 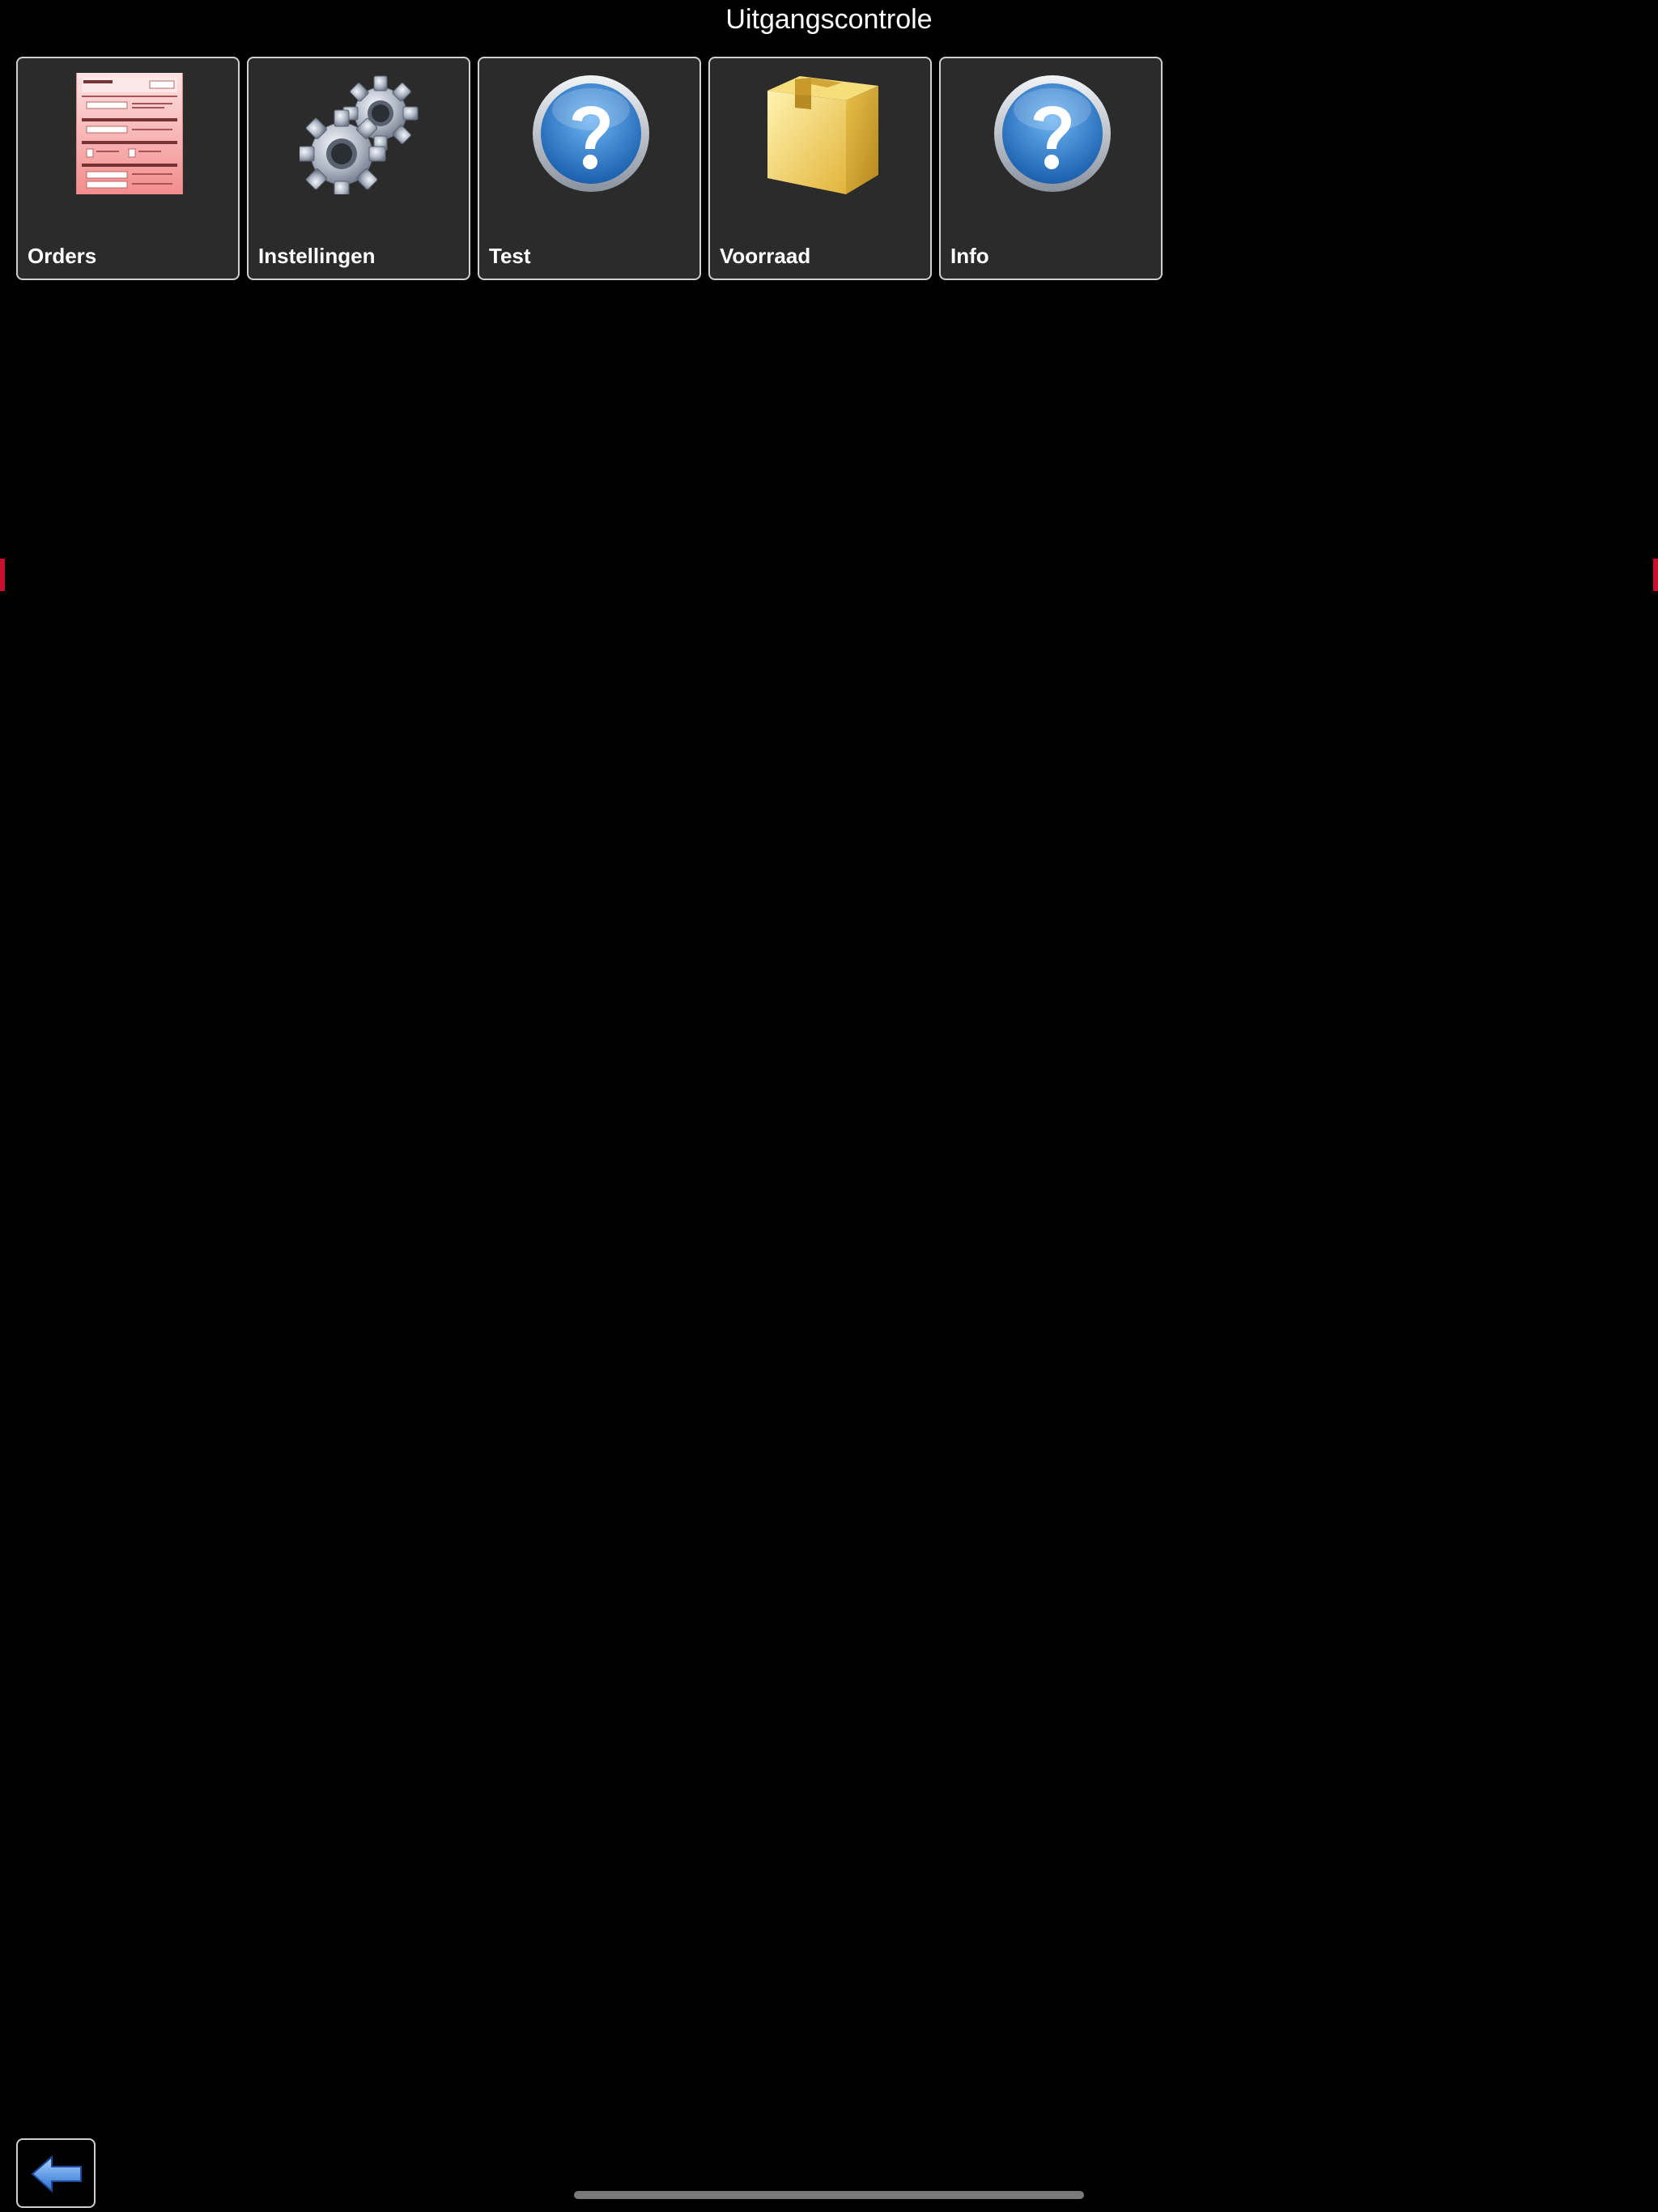 I want to click on menu-tiles: Orders Instellingen Test Voorraad Info, so click(x=589, y=168).